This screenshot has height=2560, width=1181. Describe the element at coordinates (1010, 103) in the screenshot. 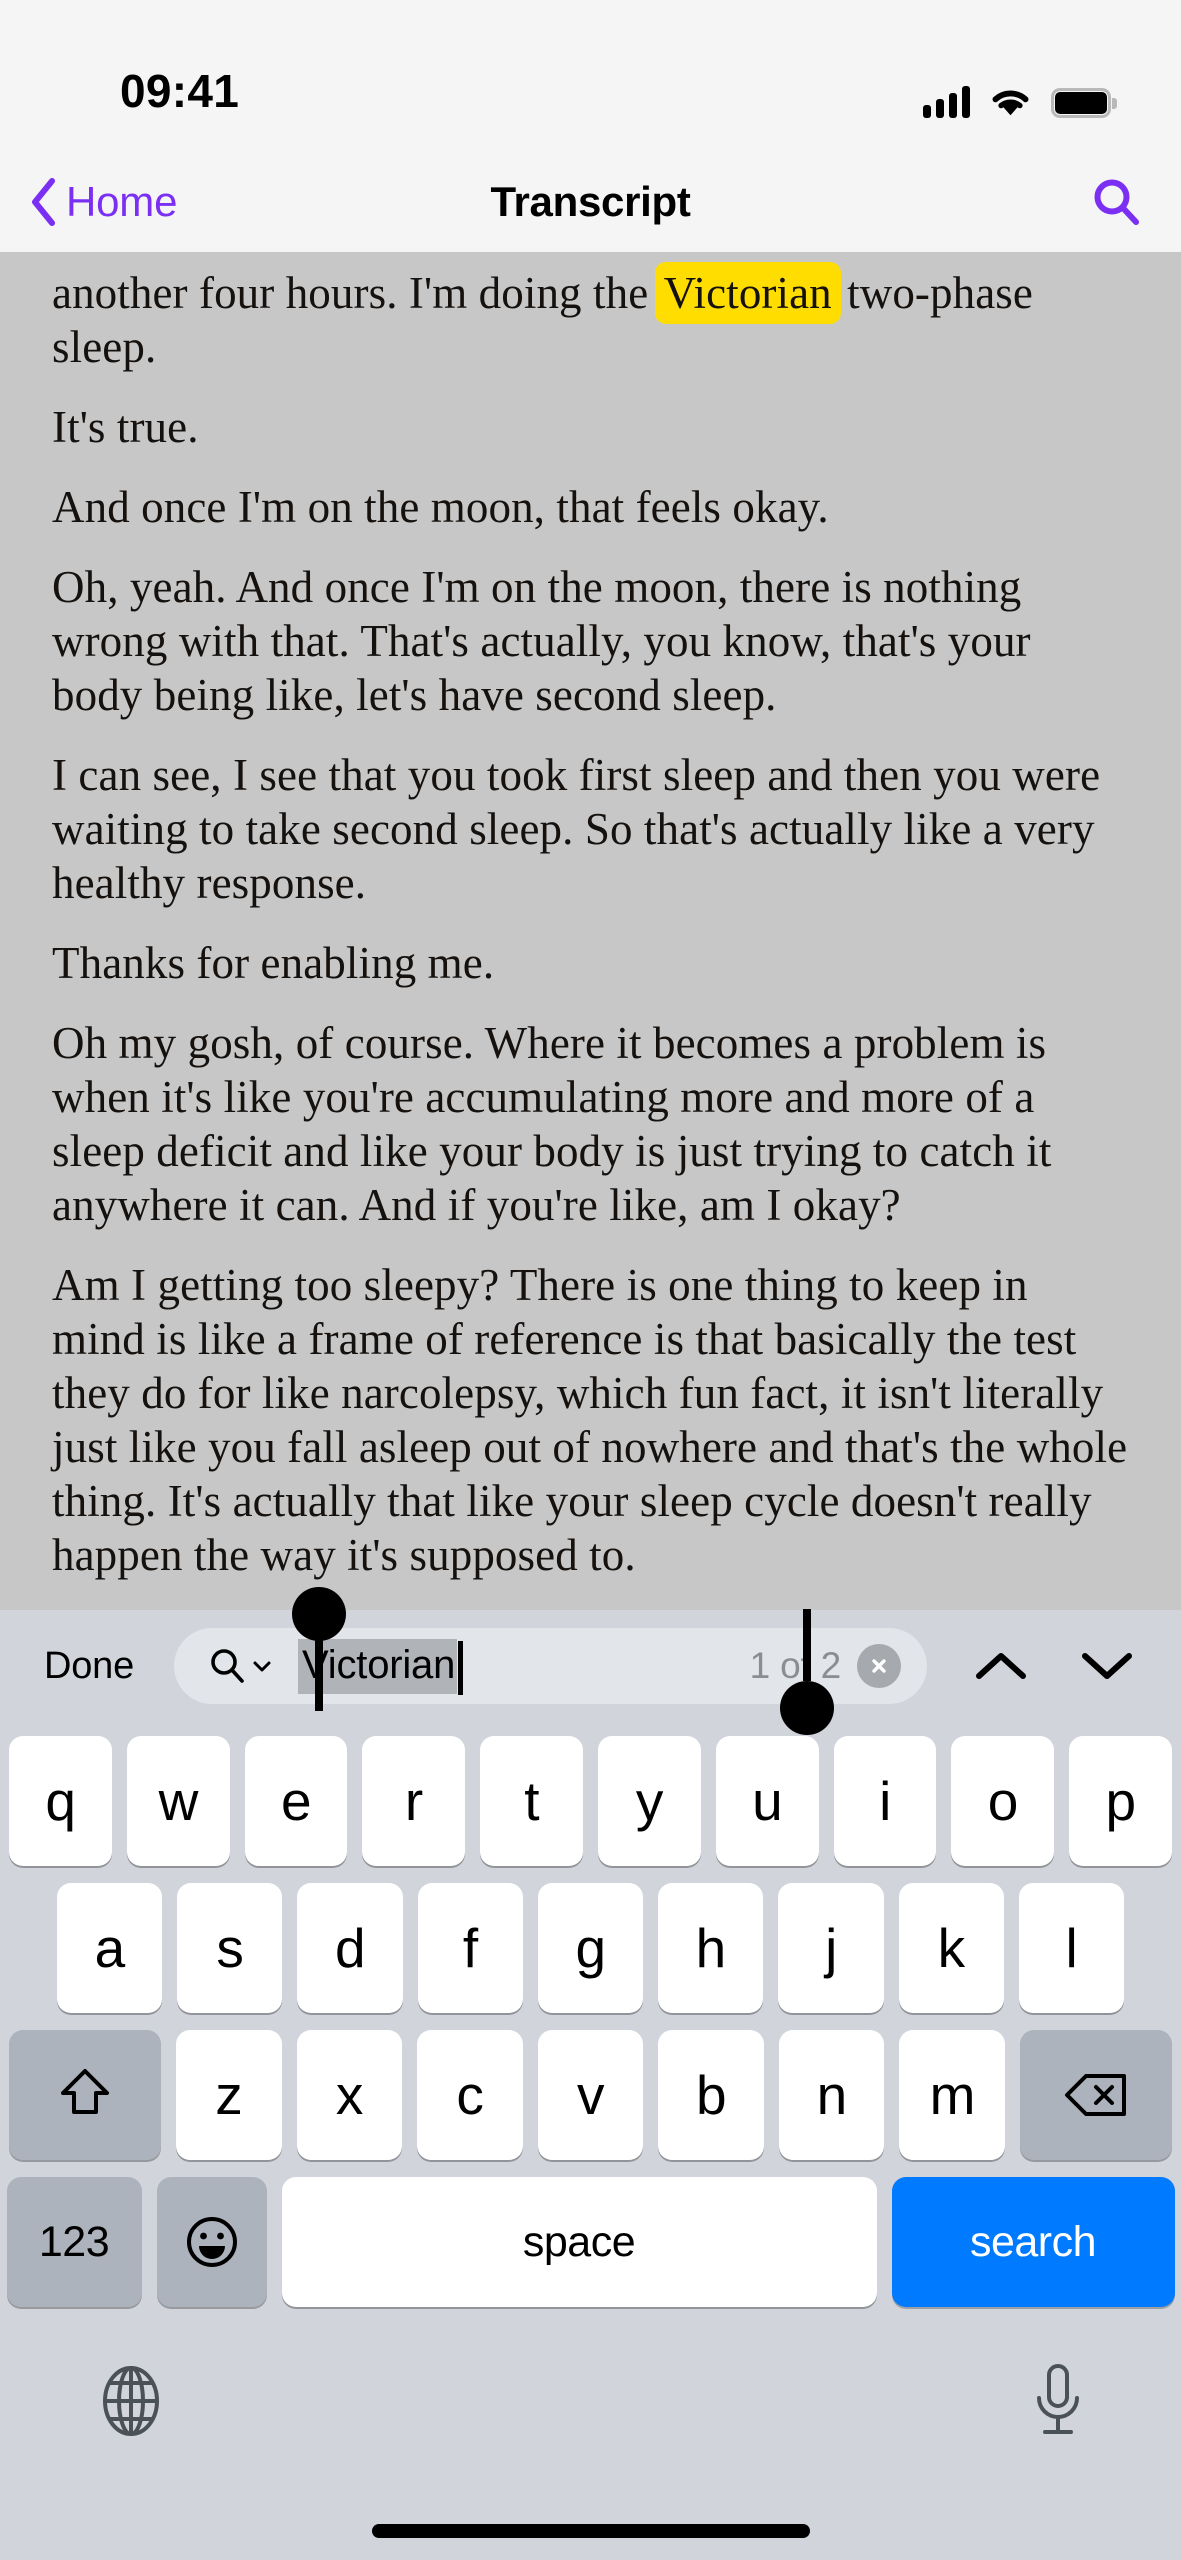

I see `wifi-icon` at that location.